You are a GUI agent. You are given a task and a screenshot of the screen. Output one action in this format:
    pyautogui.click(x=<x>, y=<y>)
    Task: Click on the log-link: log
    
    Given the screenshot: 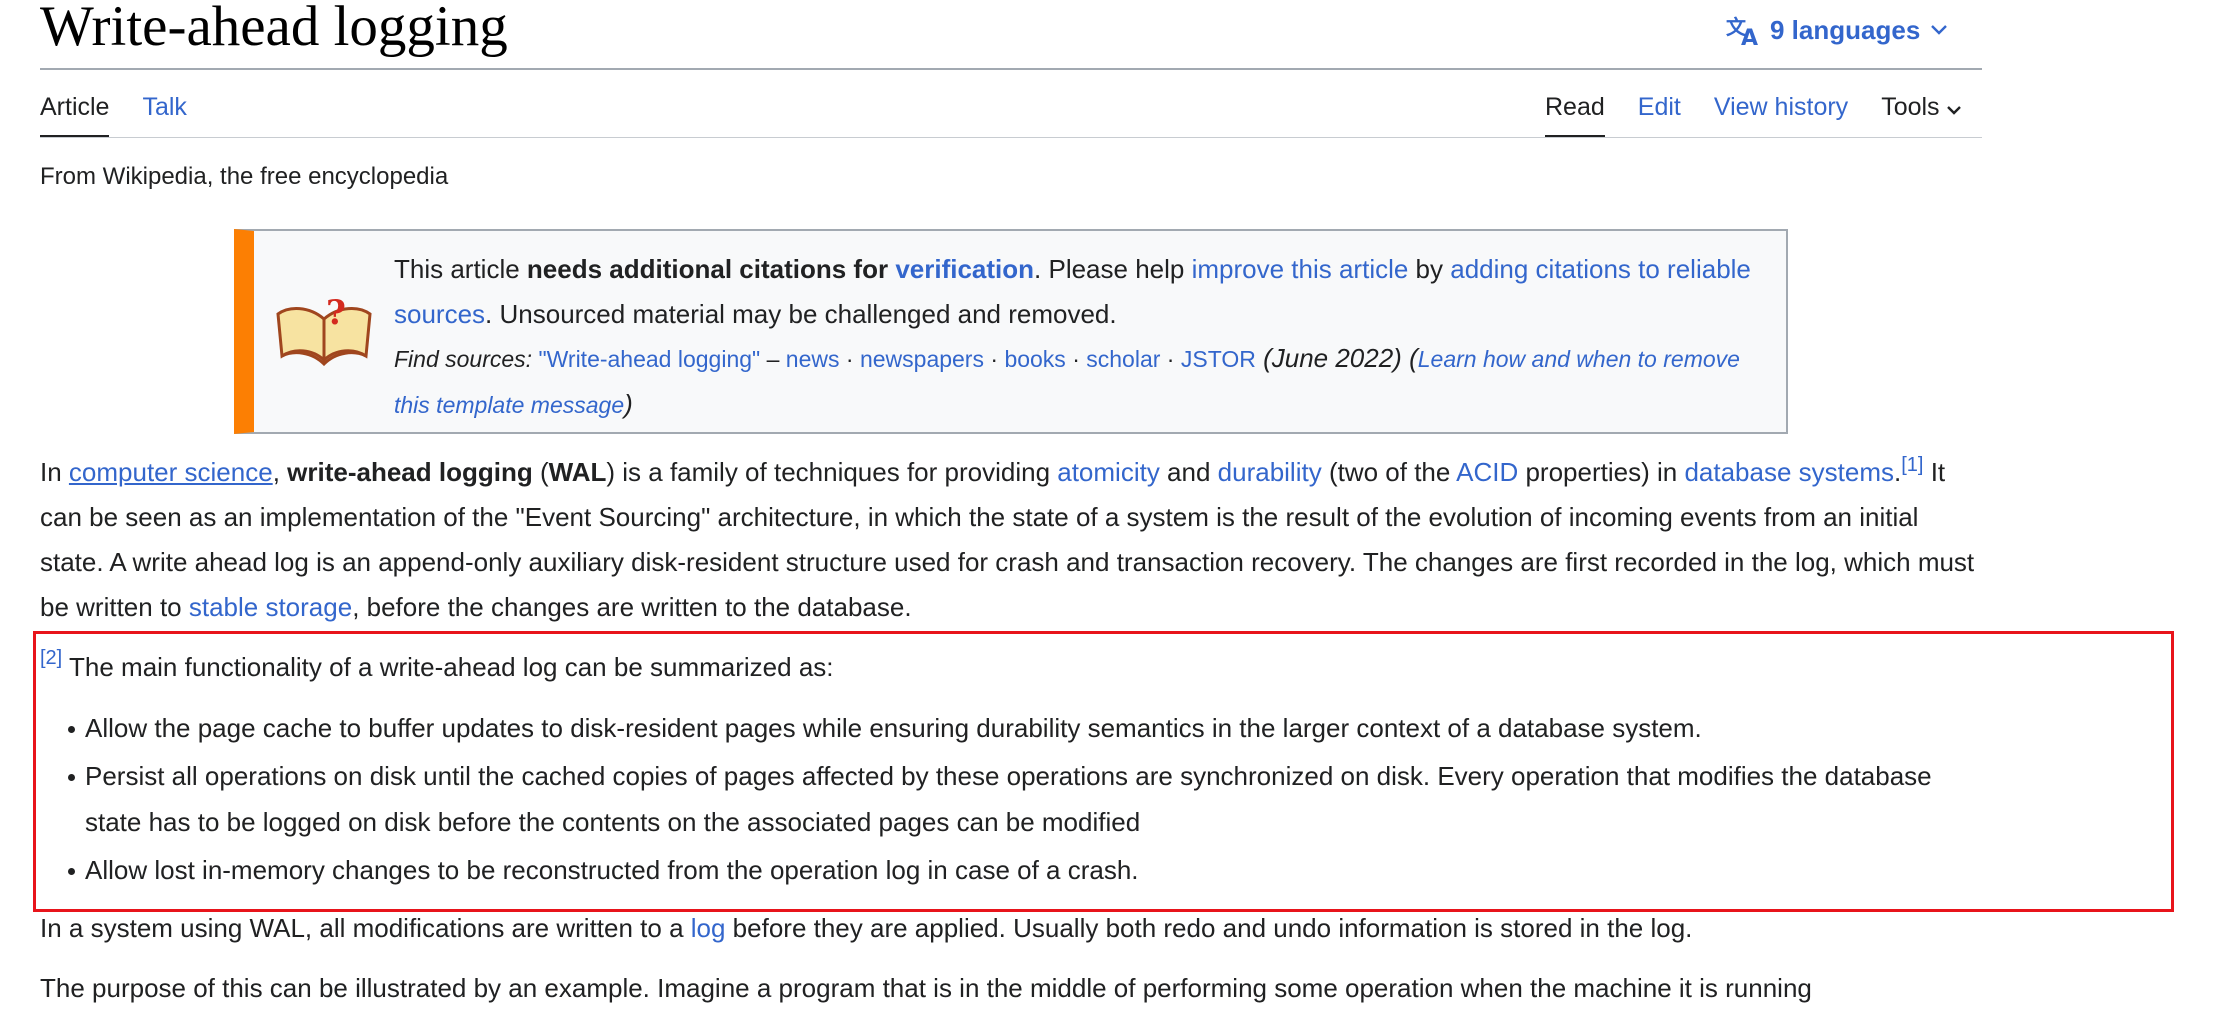 What is the action you would take?
    pyautogui.click(x=708, y=928)
    